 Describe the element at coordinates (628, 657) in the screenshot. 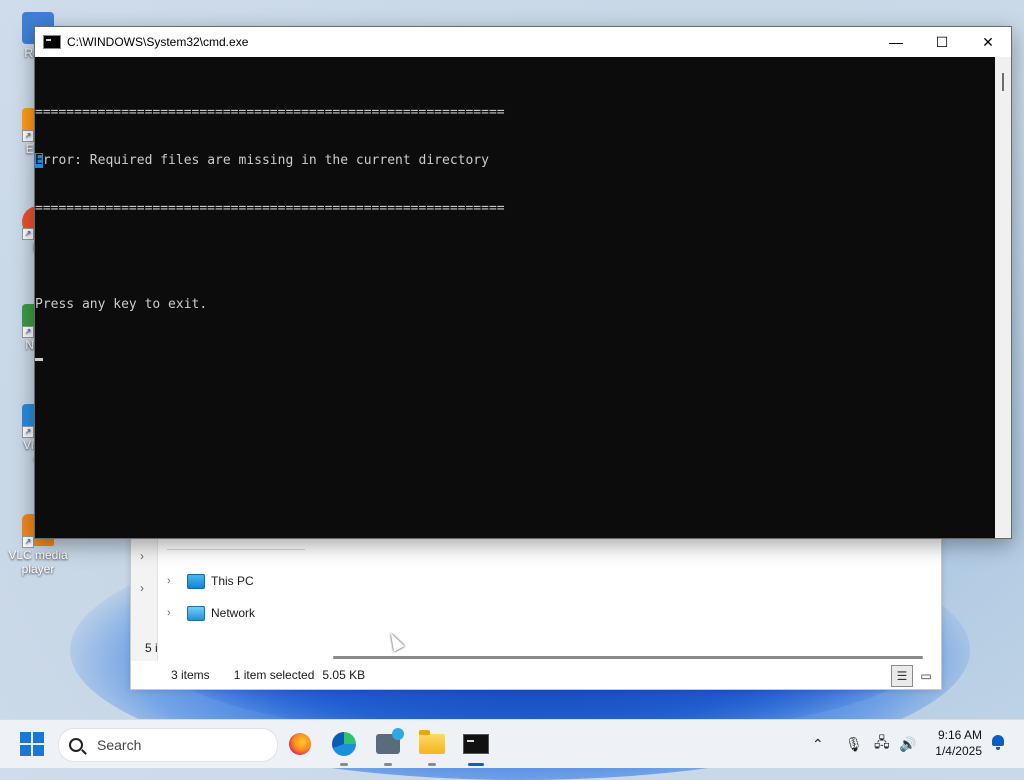

I see `horizontal-scrollbar` at that location.